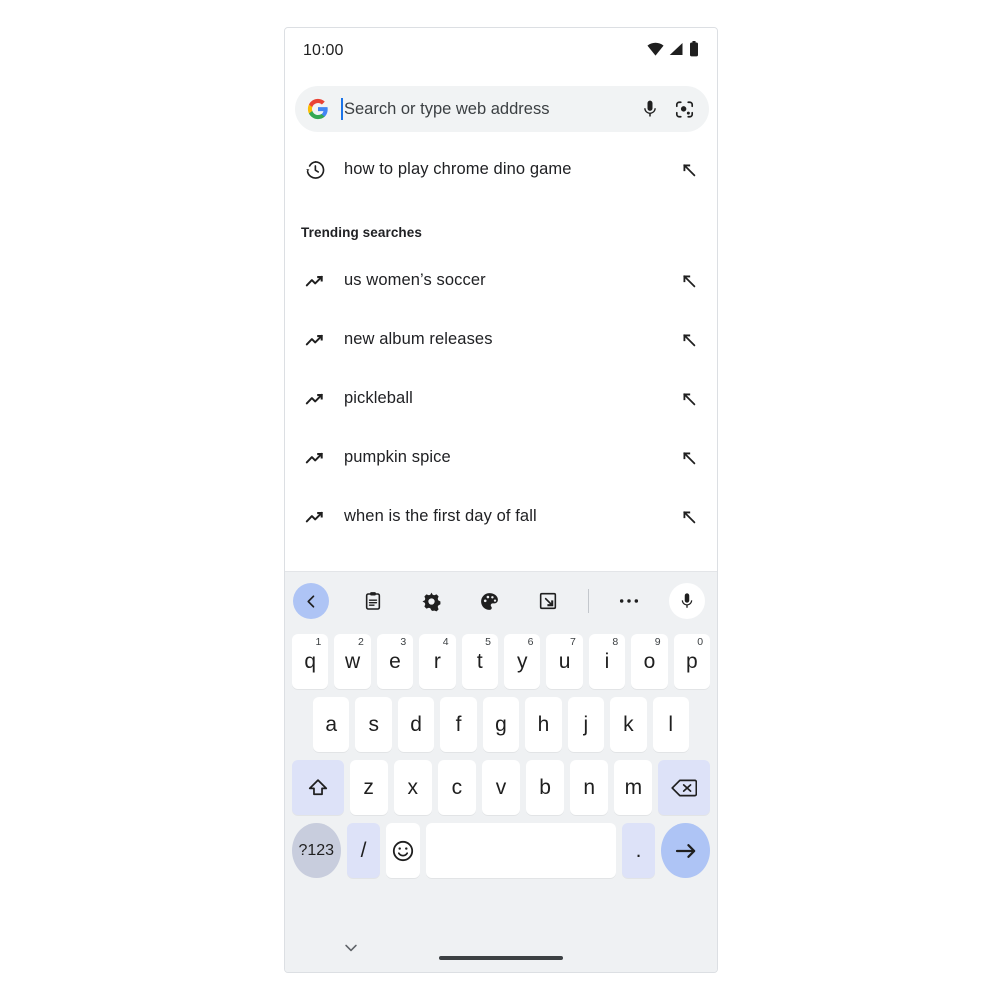  Describe the element at coordinates (342, 109) in the screenshot. I see `text-caret` at that location.